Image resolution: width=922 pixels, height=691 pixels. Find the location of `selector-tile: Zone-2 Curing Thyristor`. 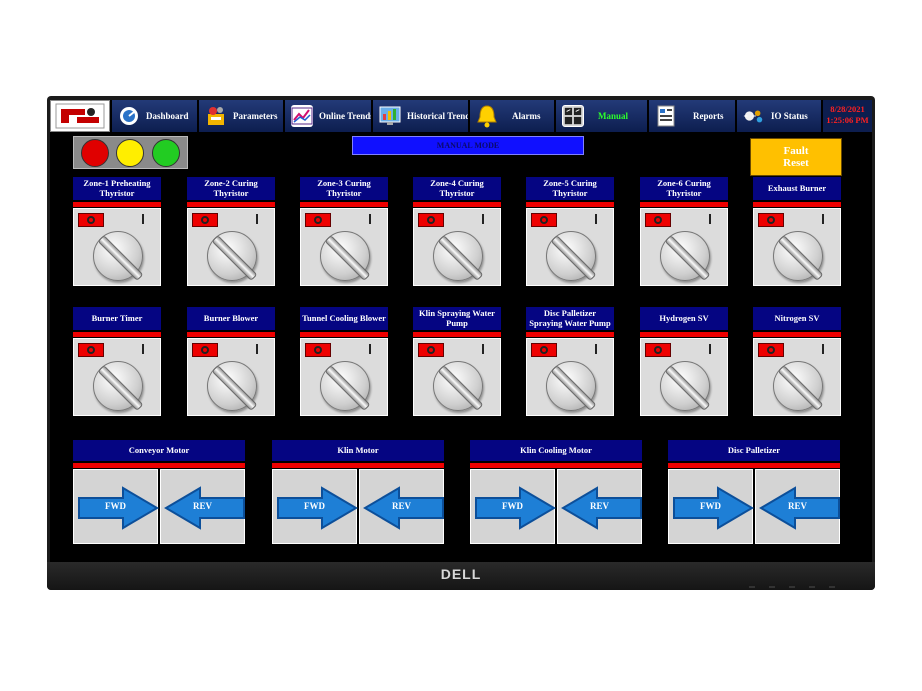

selector-tile: Zone-2 Curing Thyristor is located at coordinates (231, 231).